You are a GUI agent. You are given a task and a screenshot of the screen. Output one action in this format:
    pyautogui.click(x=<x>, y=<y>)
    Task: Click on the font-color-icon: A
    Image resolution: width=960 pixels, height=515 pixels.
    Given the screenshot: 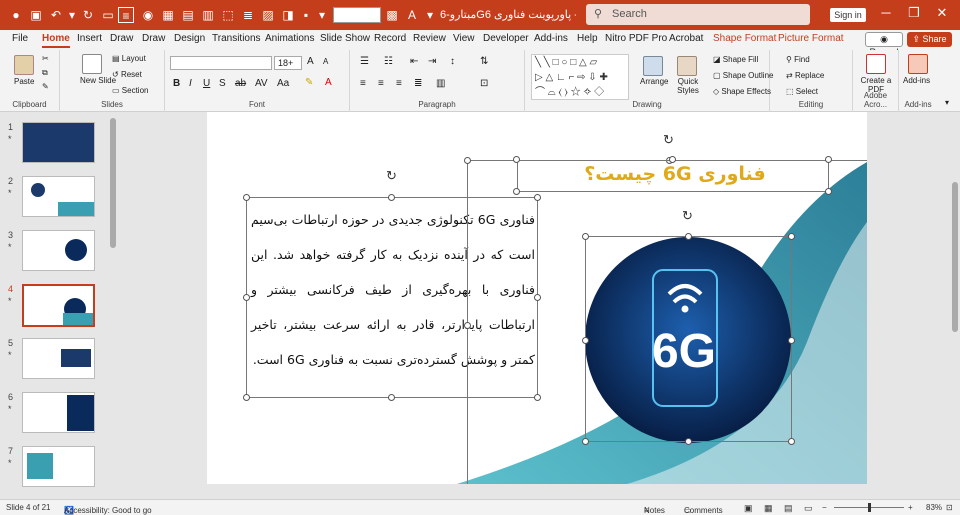 What is the action you would take?
    pyautogui.click(x=412, y=15)
    